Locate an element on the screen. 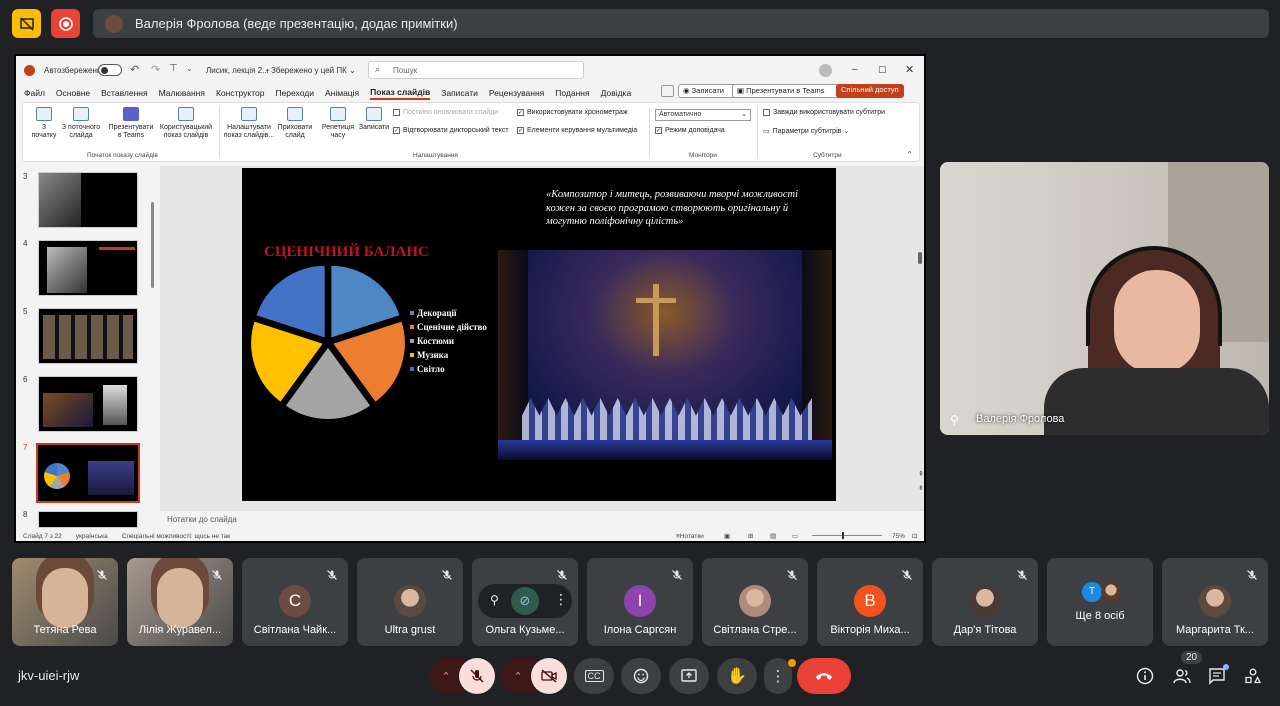 The width and height of the screenshot is (1280, 706). present-teams-button: Презентувати в Teams is located at coordinates (131, 123).